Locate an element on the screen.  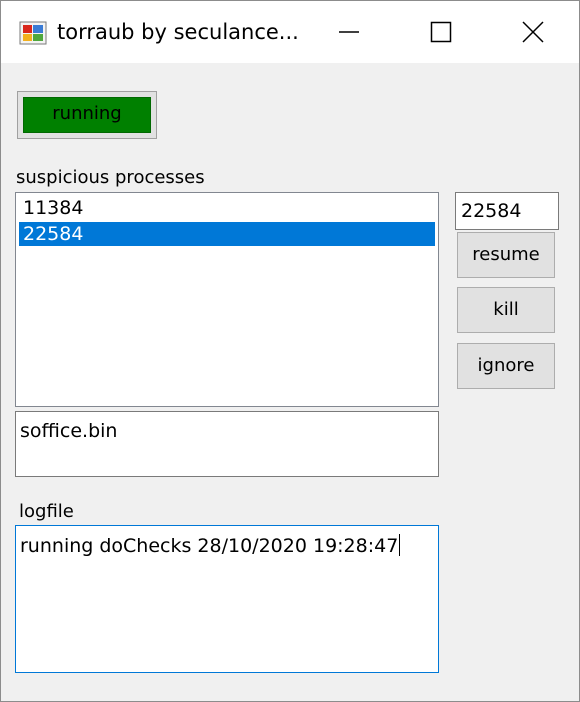
process-name-text: soffice.bin is located at coordinates (69, 431).